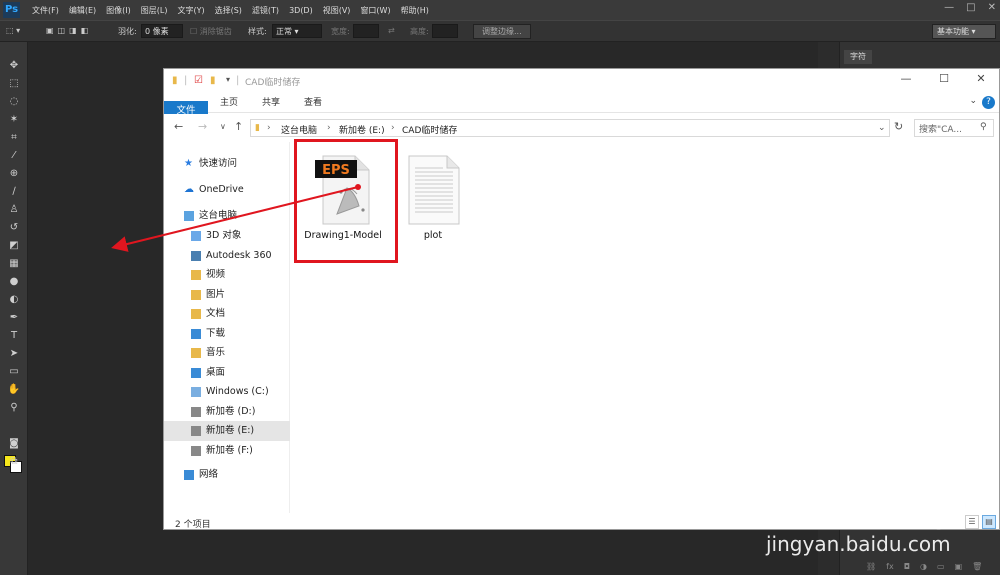 The height and width of the screenshot is (575, 1000). What do you see at coordinates (299, 129) in the screenshot?
I see `breadcrumb-this-pc: 这台电脑` at bounding box center [299, 129].